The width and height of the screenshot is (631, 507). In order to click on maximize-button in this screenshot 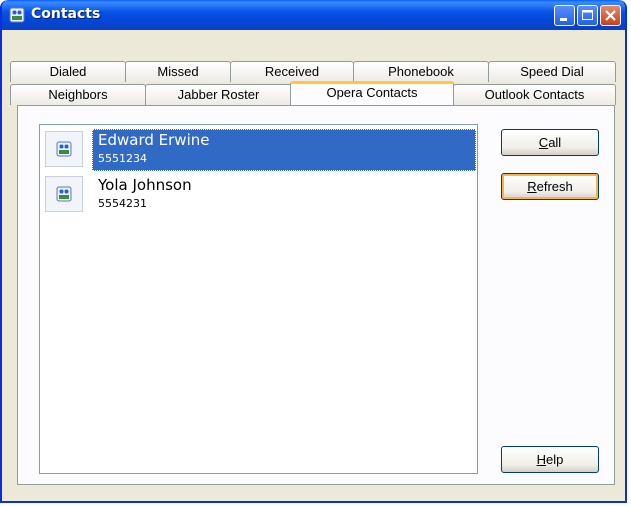, I will do `click(587, 15)`.